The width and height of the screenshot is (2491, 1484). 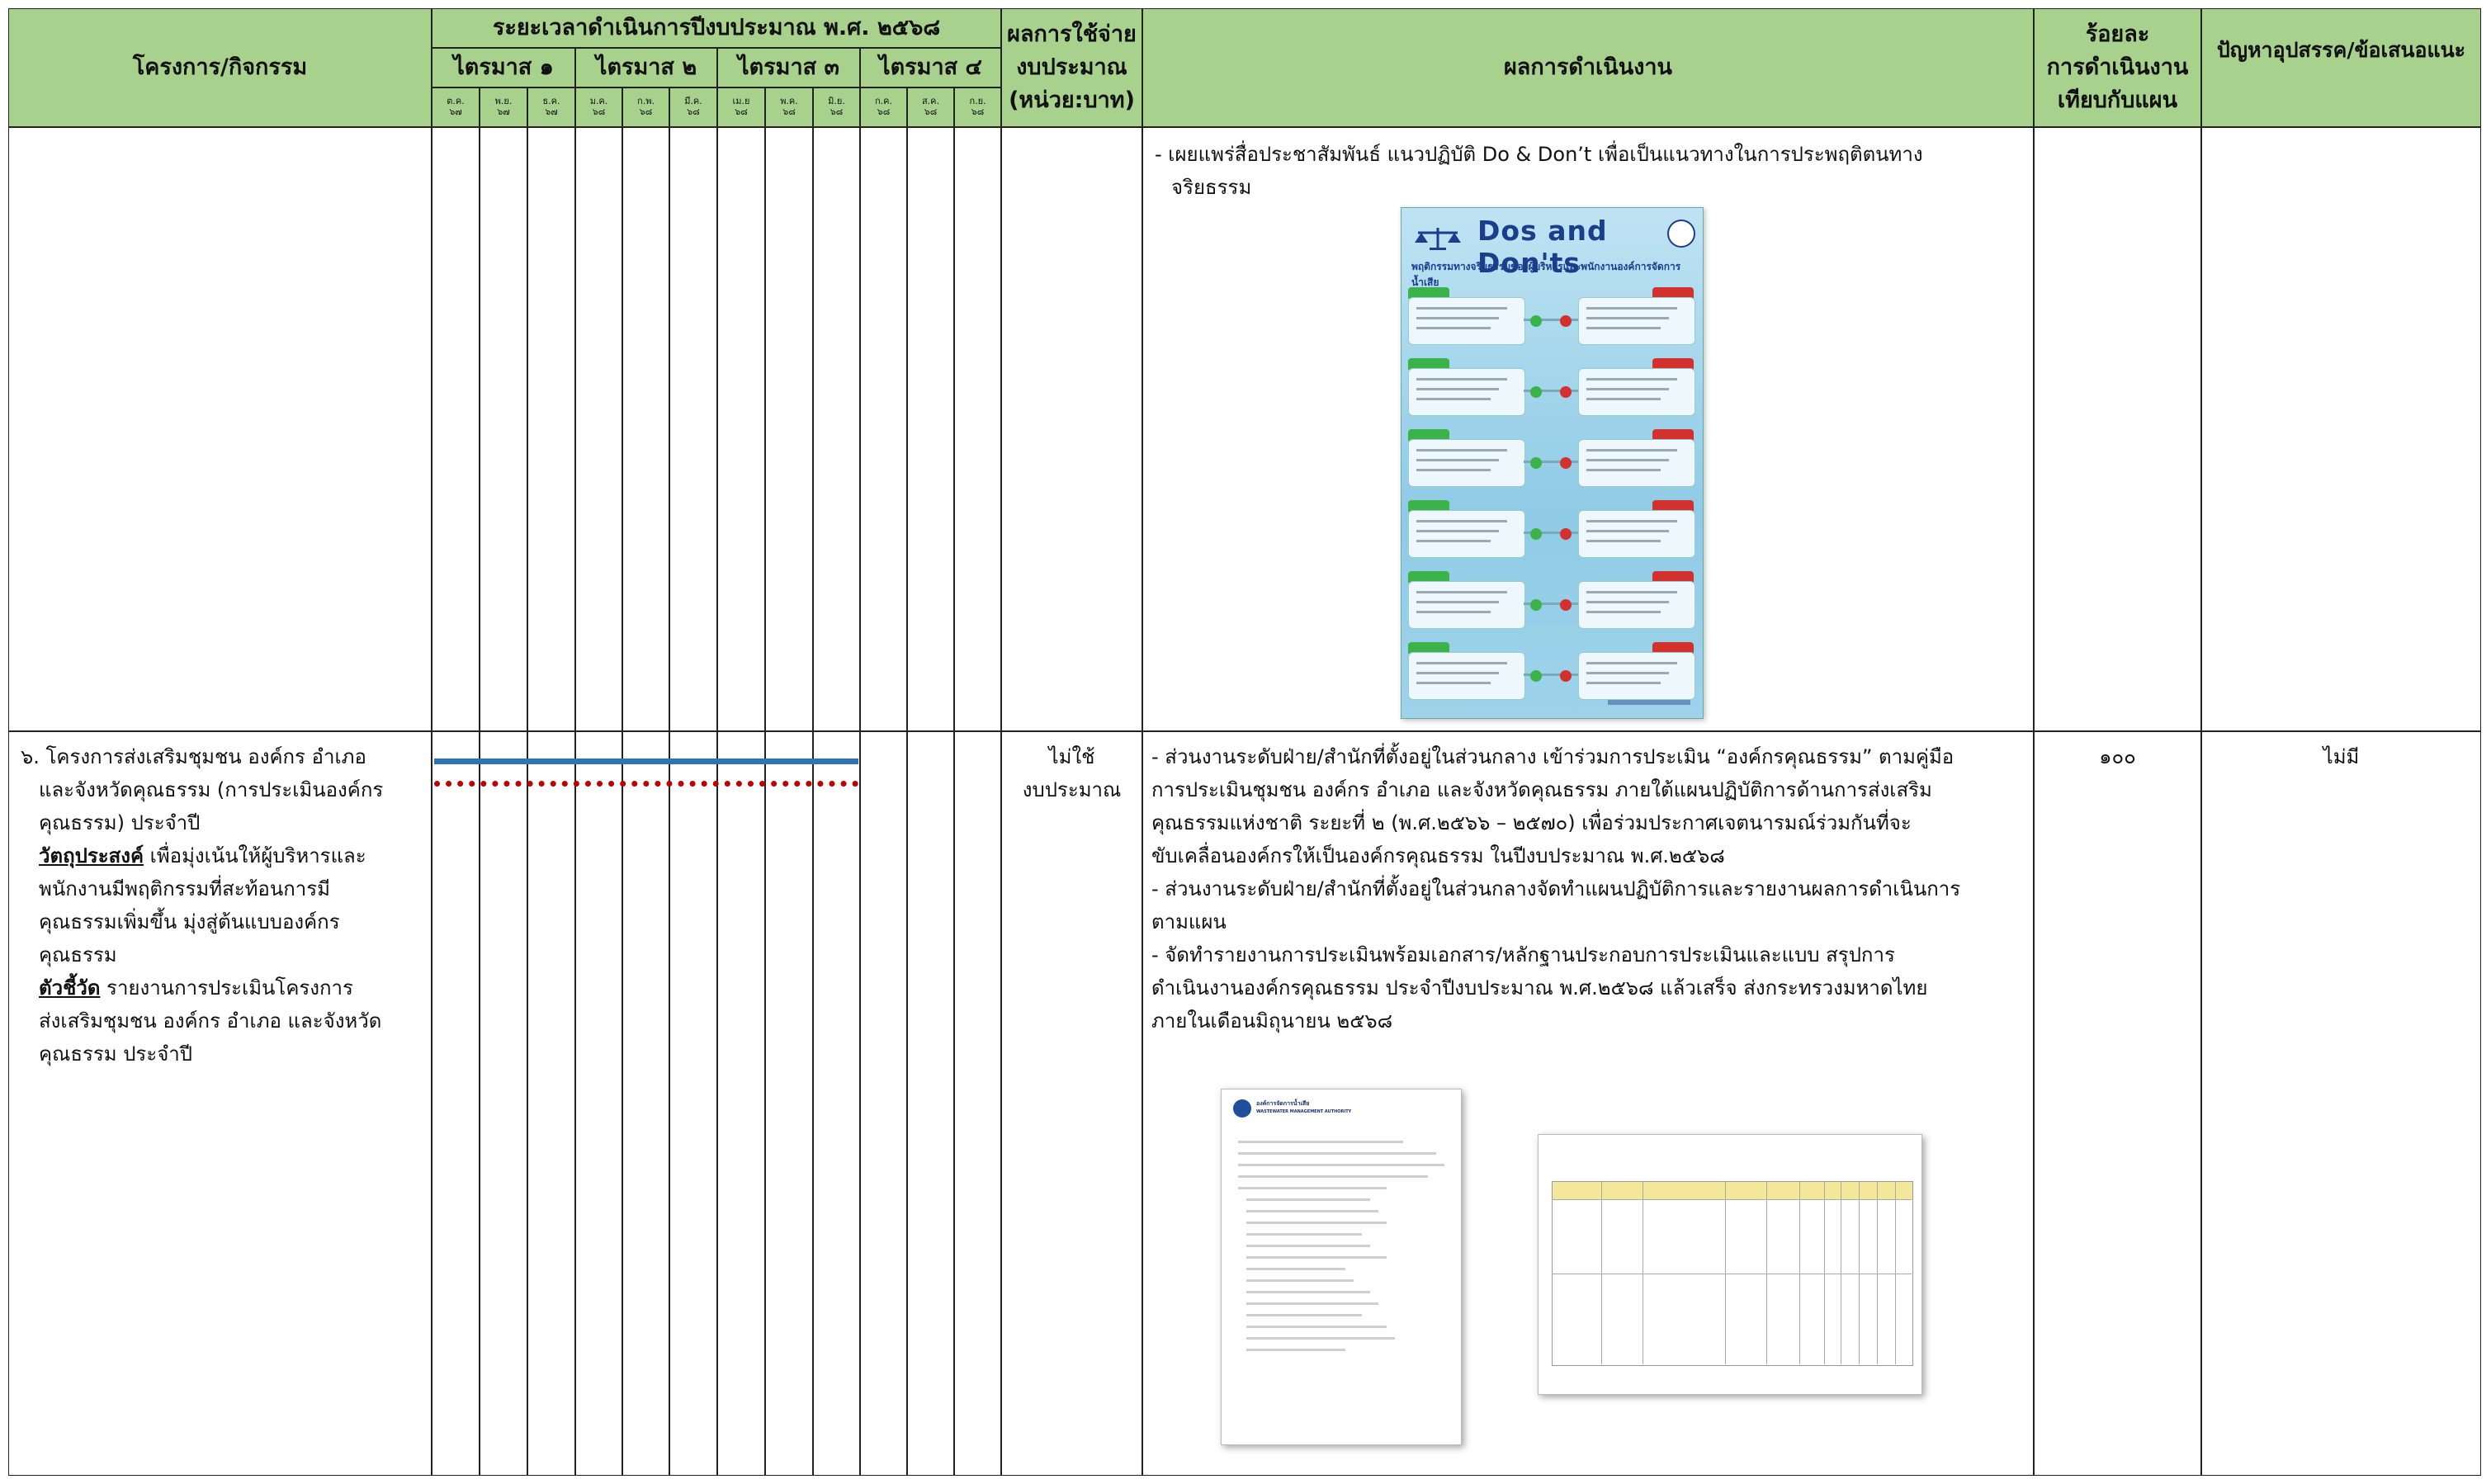 I want to click on header-month: ก.ค. ๖๘, so click(x=883, y=107).